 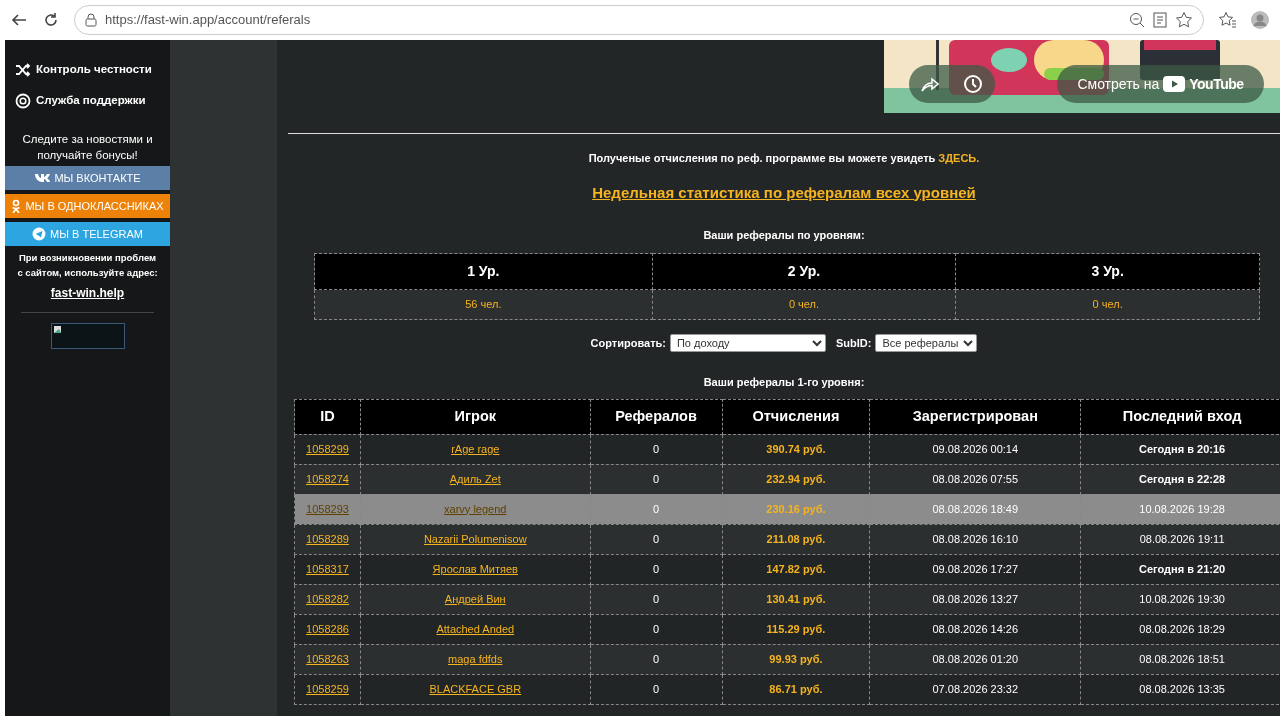 I want to click on star-icon, so click(x=1184, y=20).